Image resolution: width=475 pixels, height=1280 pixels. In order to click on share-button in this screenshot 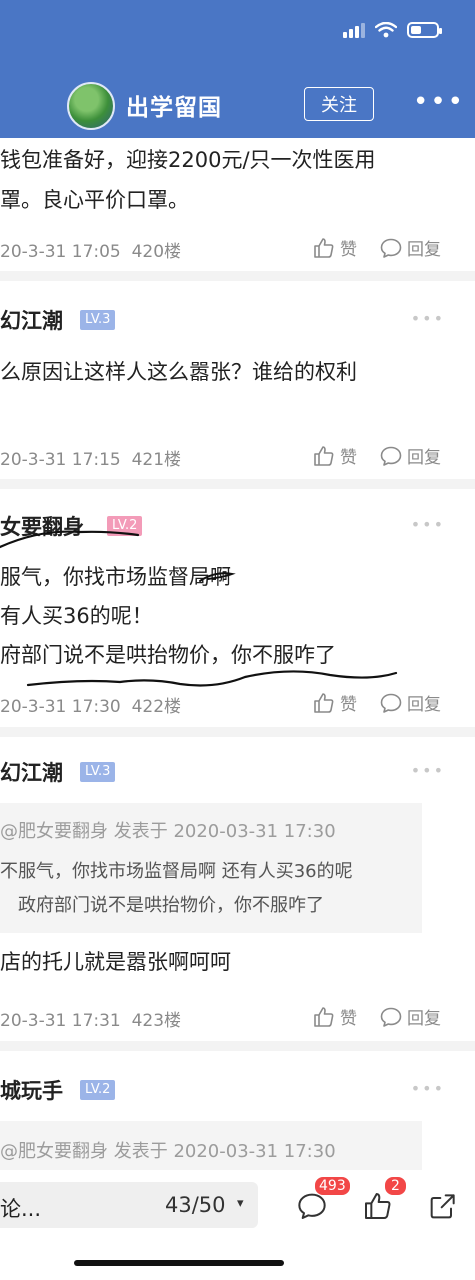, I will do `click(443, 1208)`.